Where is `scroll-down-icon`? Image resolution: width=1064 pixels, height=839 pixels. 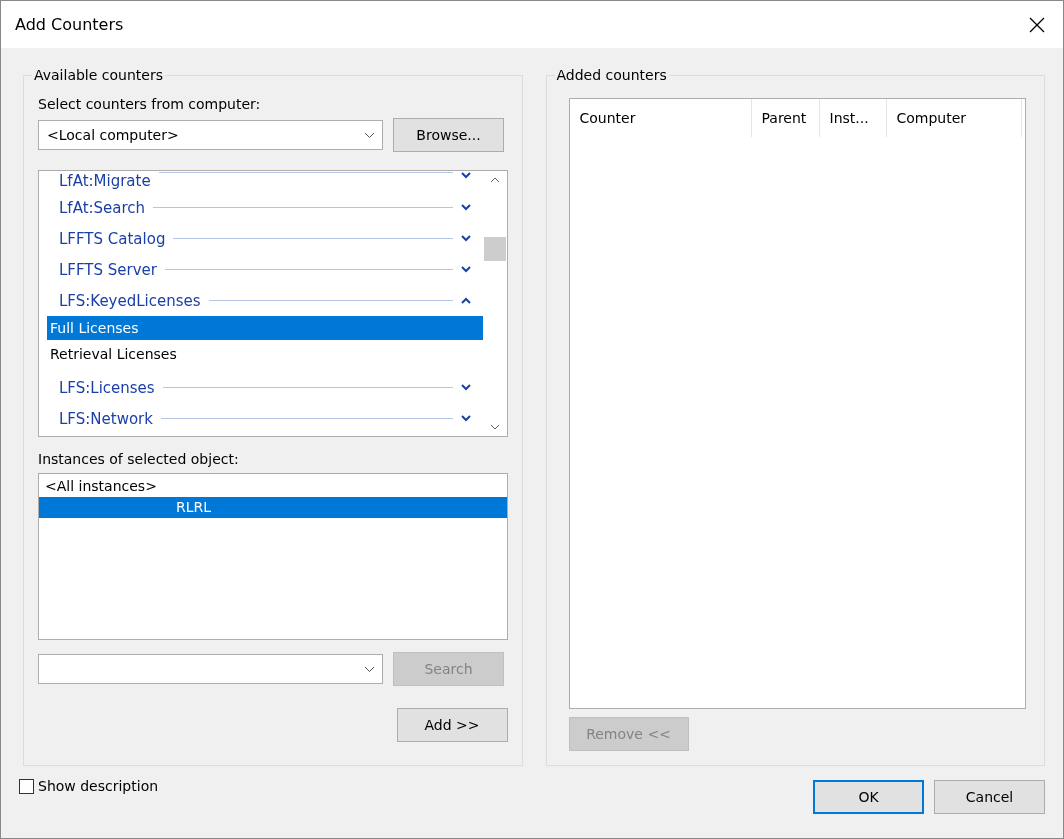
scroll-down-icon is located at coordinates (494, 427).